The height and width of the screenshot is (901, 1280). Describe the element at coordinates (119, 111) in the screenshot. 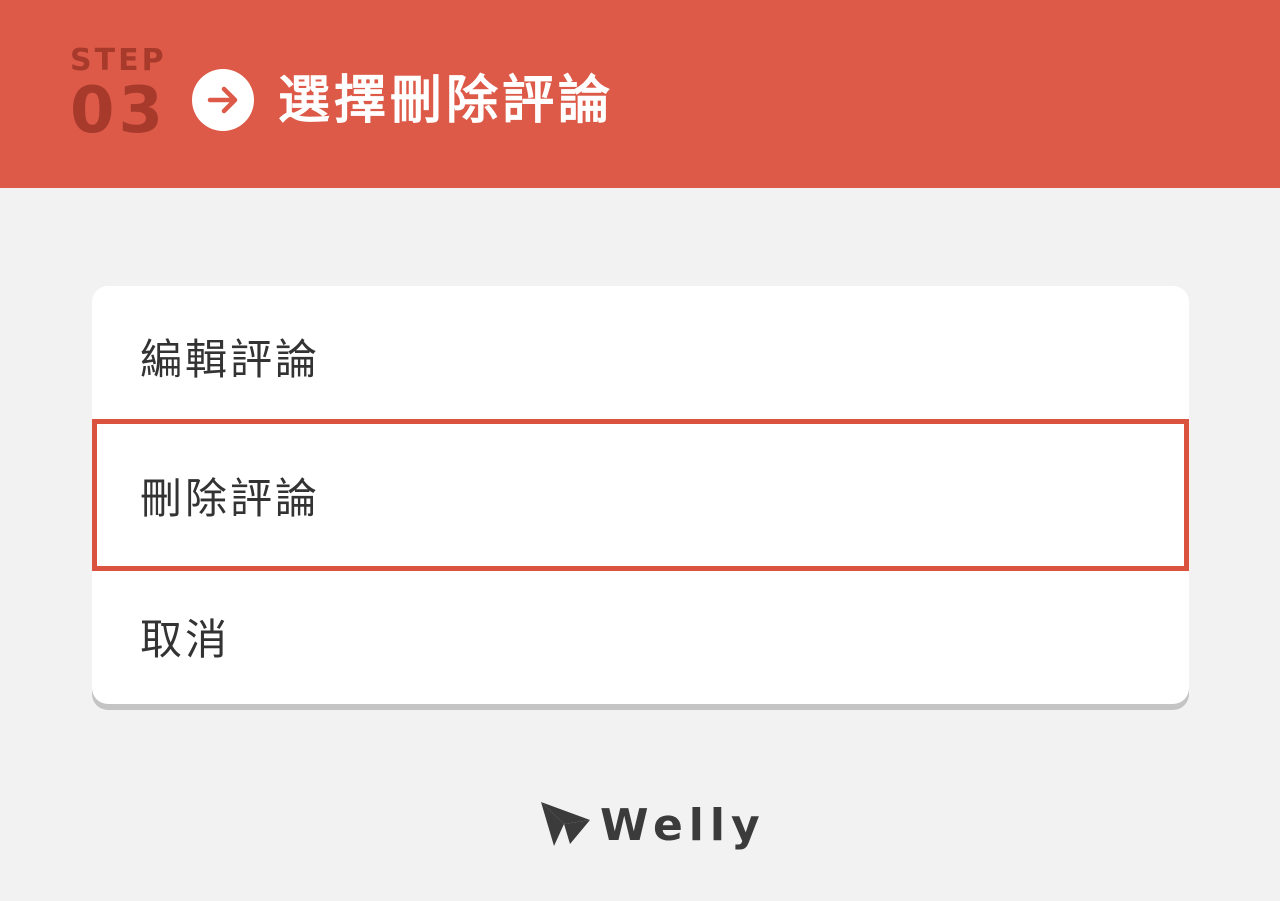

I see `step-number: 03` at that location.